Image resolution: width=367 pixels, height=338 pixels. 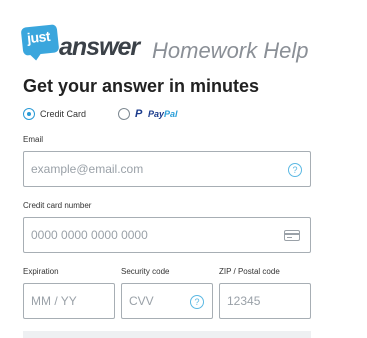 I want to click on submit-button-partial, so click(x=167, y=334).